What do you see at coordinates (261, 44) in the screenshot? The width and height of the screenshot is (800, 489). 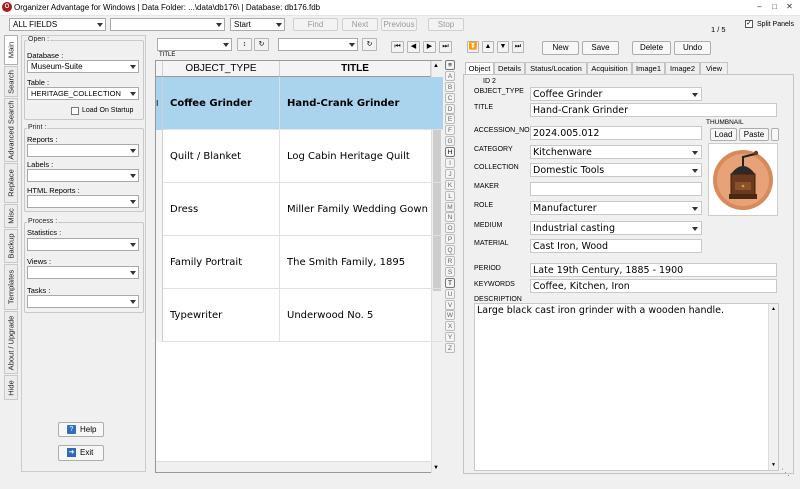 I see `refresh-icon: ↻` at bounding box center [261, 44].